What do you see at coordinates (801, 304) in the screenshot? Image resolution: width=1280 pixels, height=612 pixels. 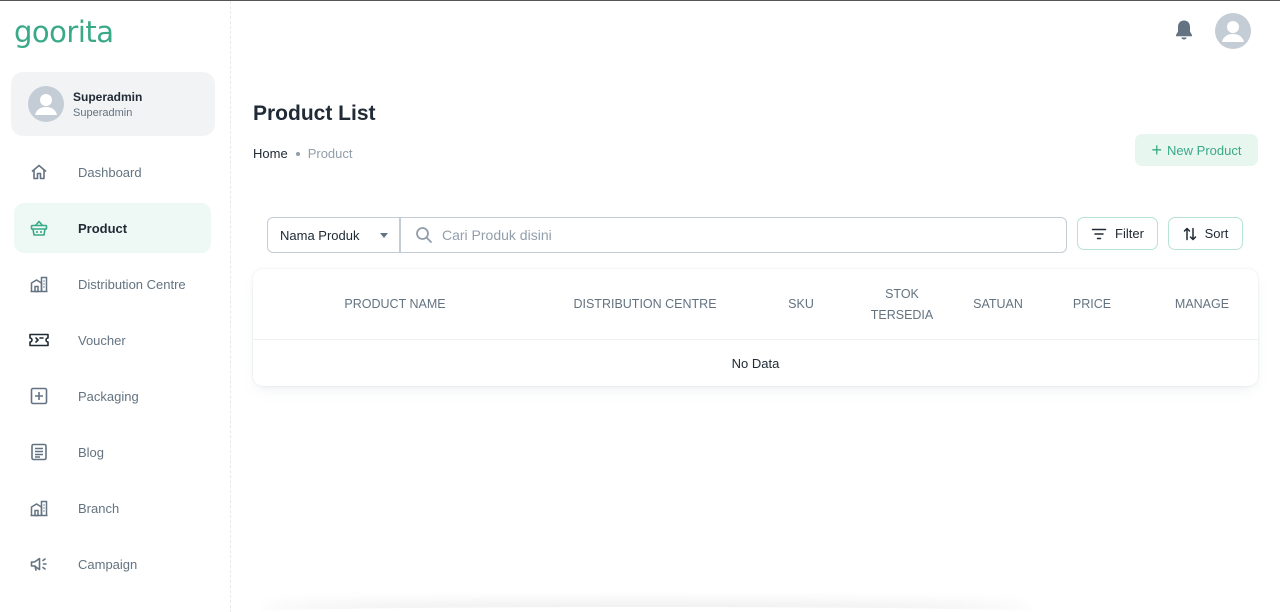 I see `column-header-sku: SKU` at bounding box center [801, 304].